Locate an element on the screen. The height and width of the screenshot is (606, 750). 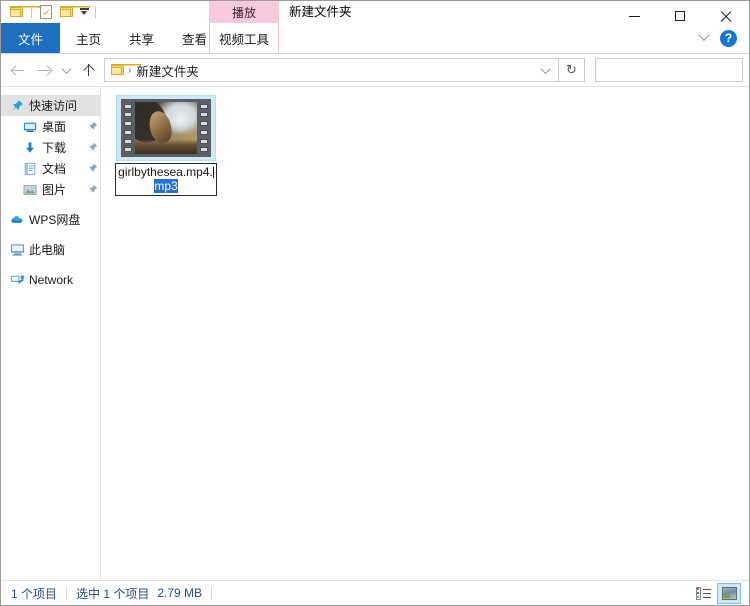
folder-icon is located at coordinates (23, 12).